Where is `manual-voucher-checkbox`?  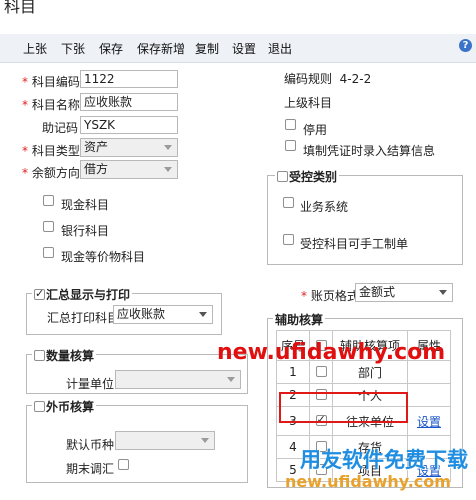
manual-voucher-checkbox is located at coordinates (288, 239).